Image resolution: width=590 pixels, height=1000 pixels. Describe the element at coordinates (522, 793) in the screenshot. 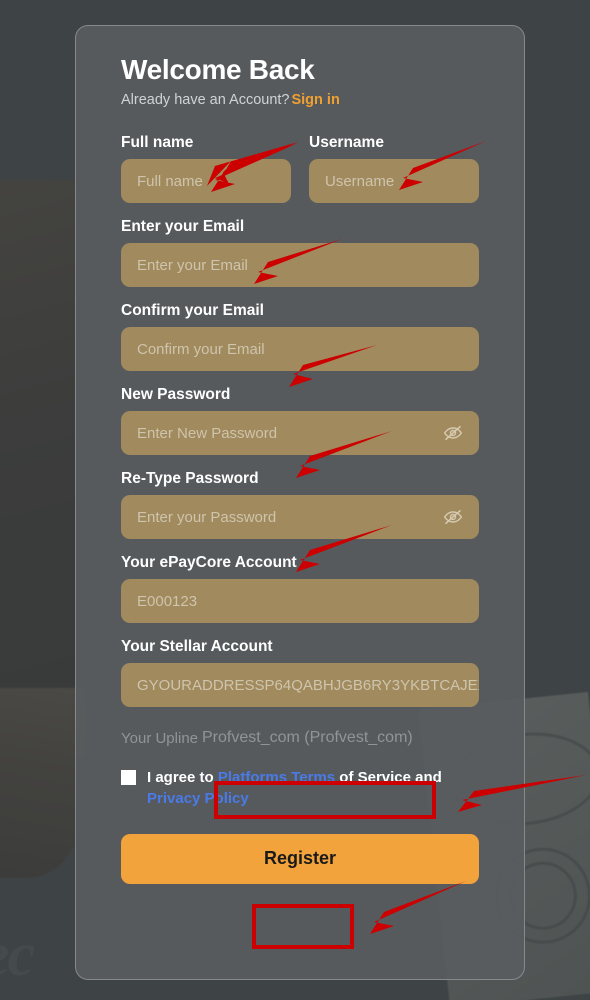

I see `annotation-arrow-upline` at that location.